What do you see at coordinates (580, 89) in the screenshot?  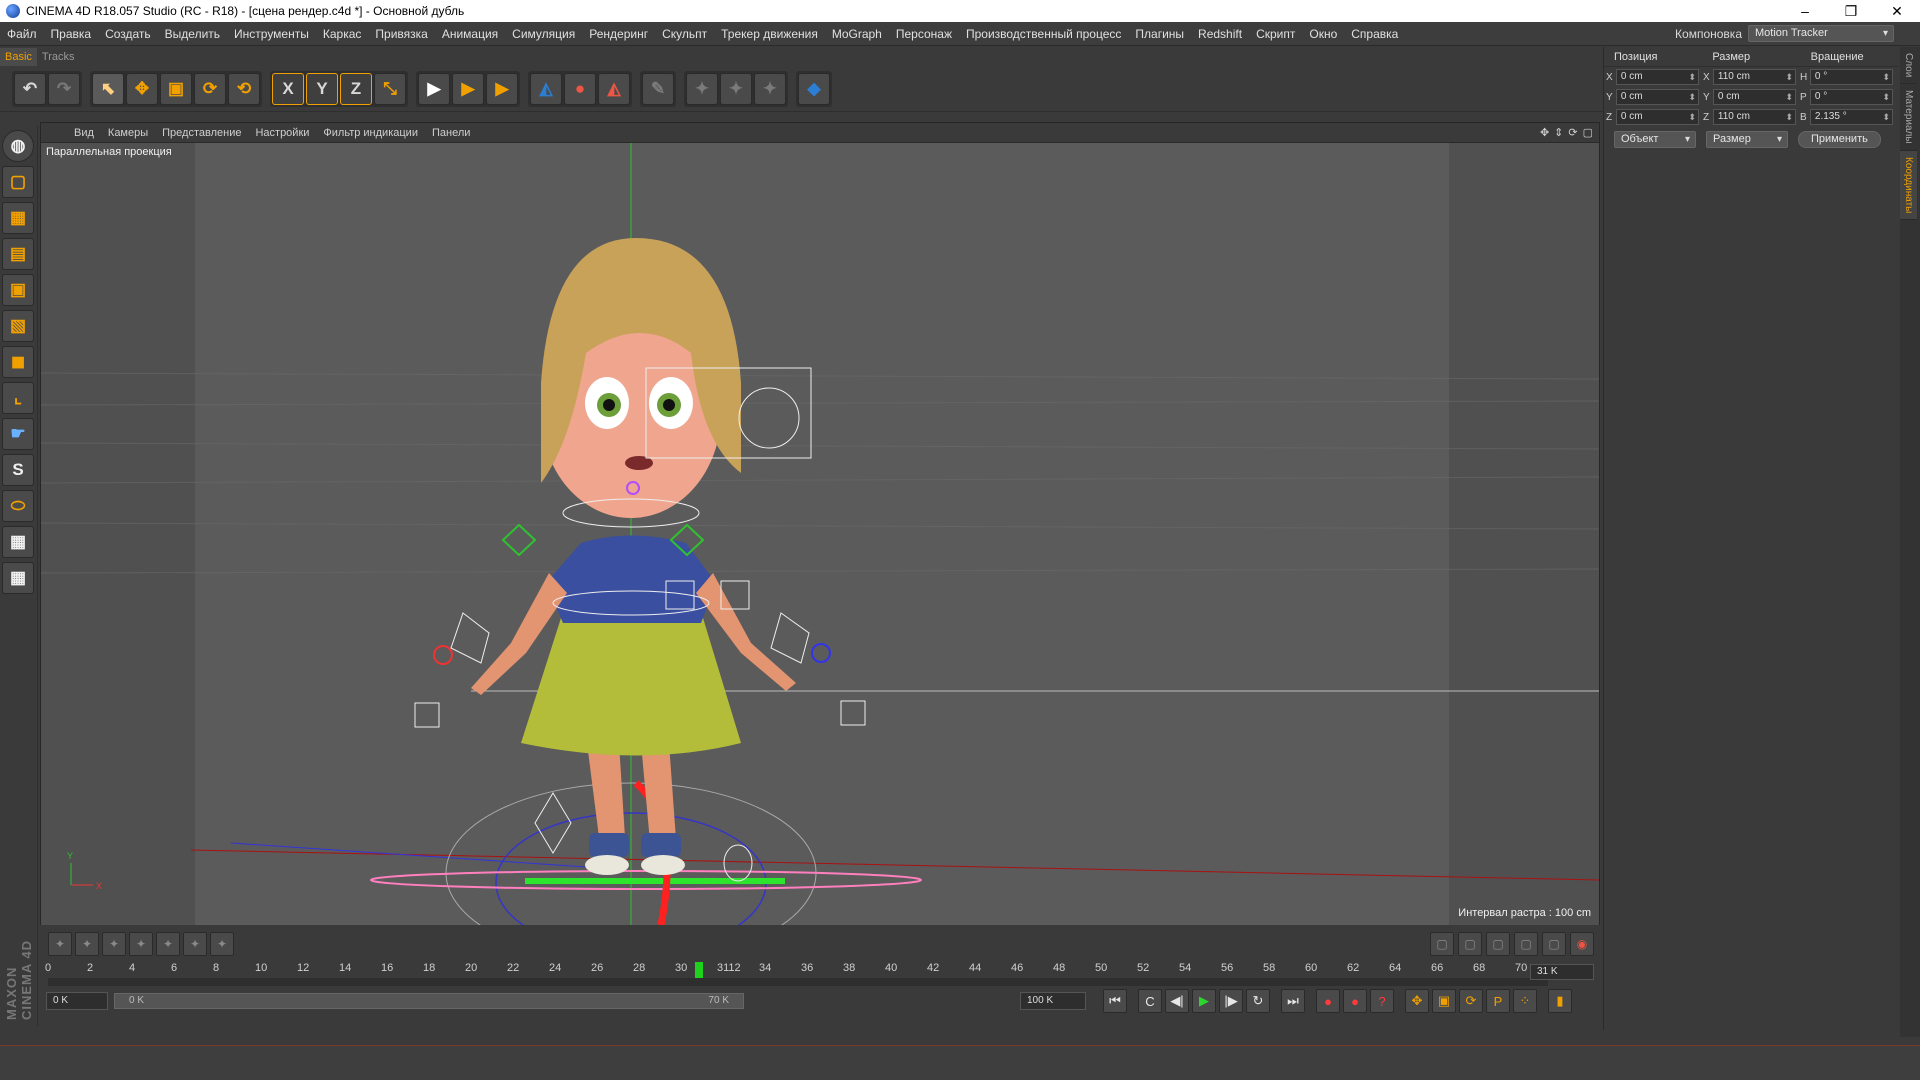 I see `sphere-object-icon: ●` at bounding box center [580, 89].